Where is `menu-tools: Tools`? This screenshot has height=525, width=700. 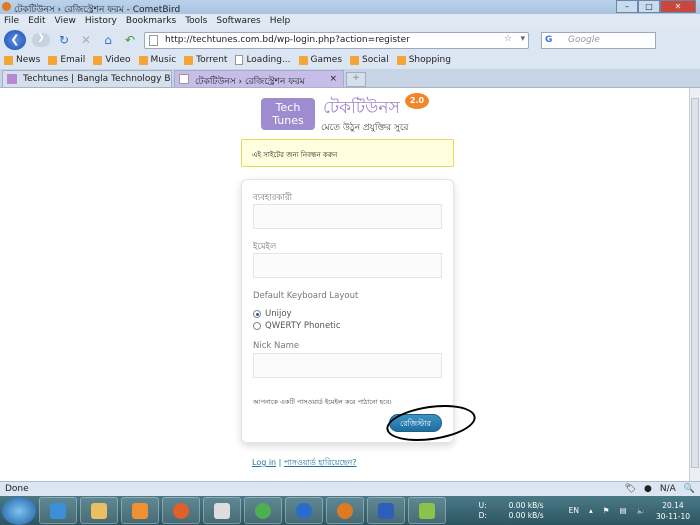
menu-tools: Tools is located at coordinates (196, 21).